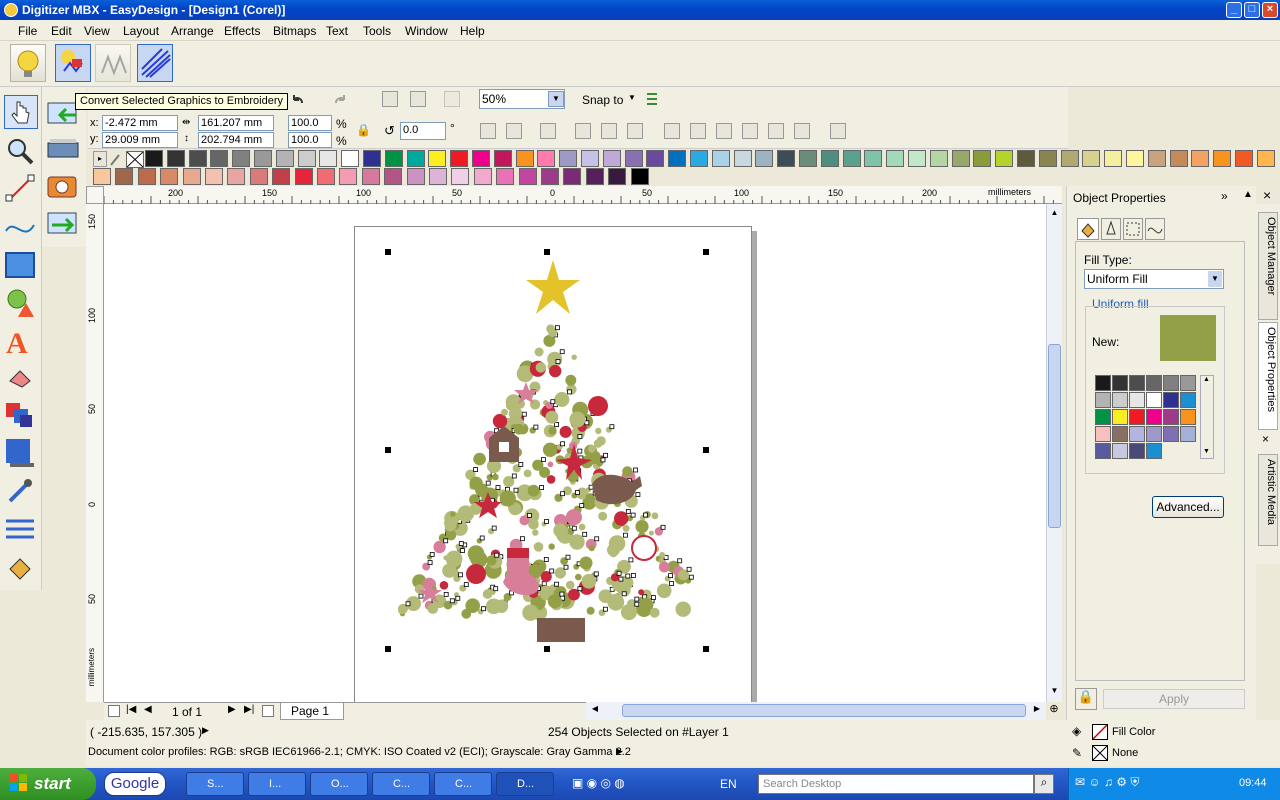  Describe the element at coordinates (476, 574) in the screenshot. I see `bauble-ornament` at that location.